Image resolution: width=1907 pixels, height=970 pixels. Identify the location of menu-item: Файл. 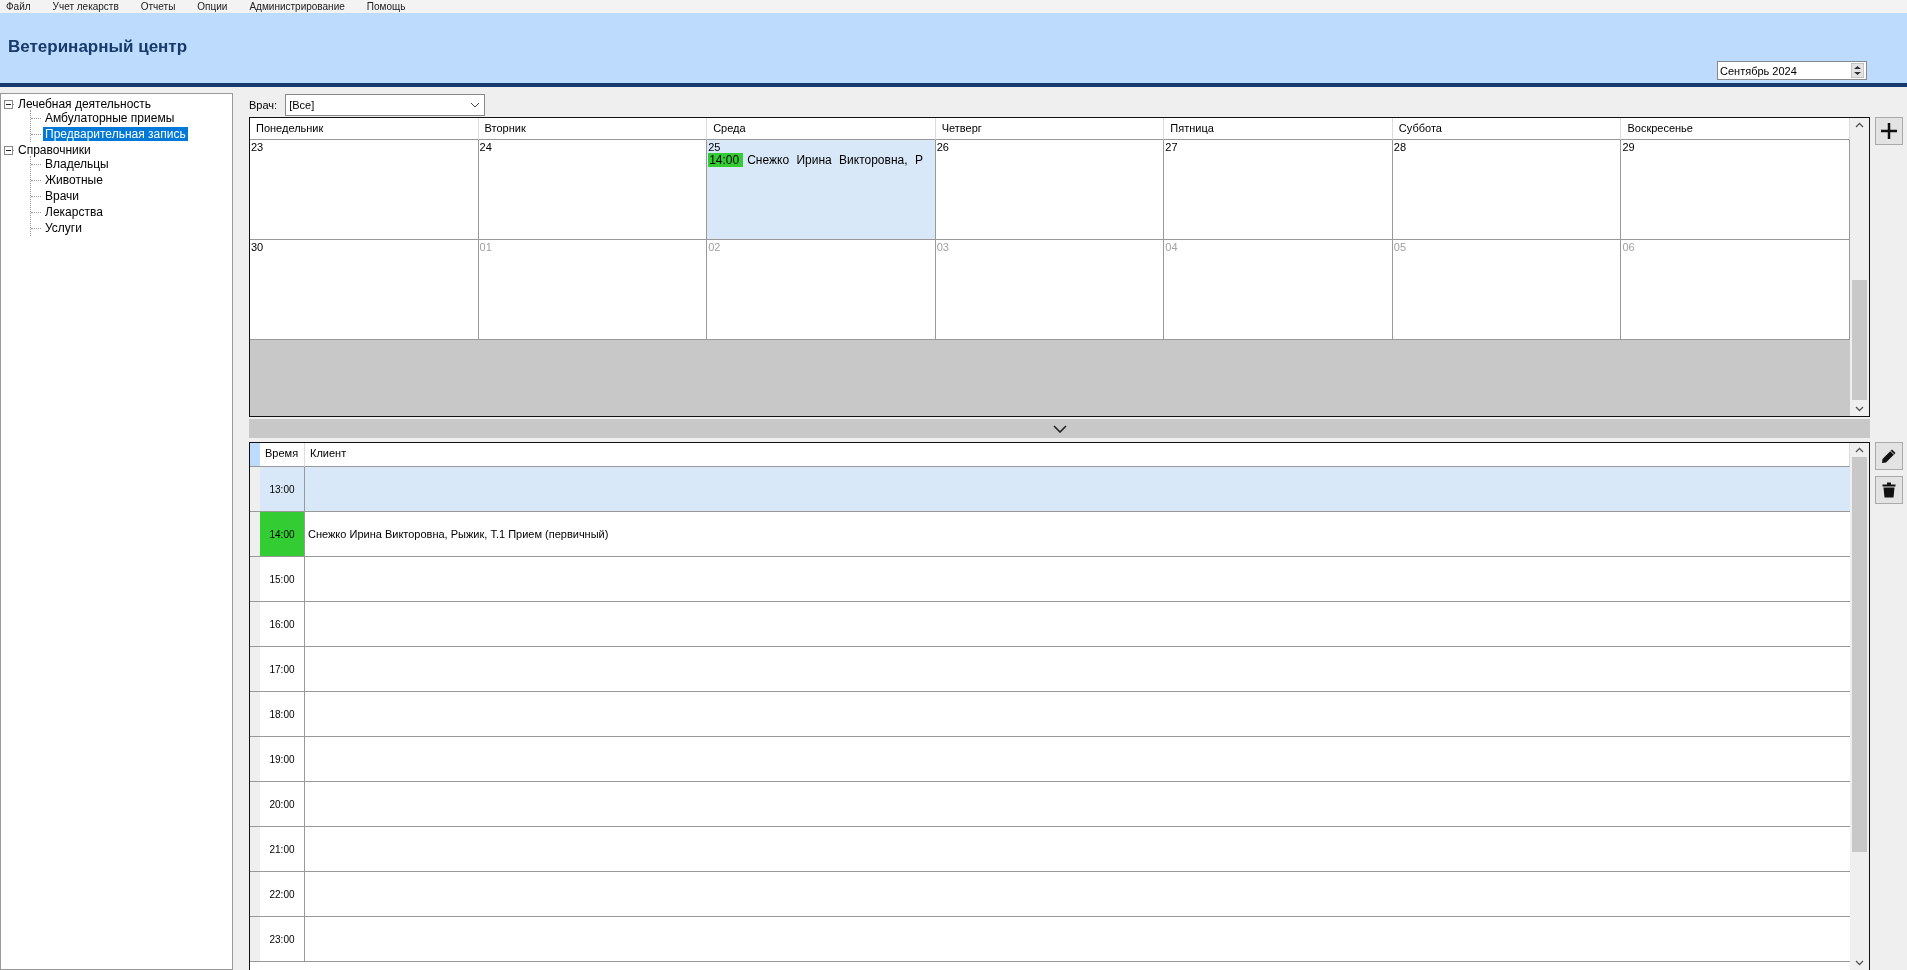
(18, 6).